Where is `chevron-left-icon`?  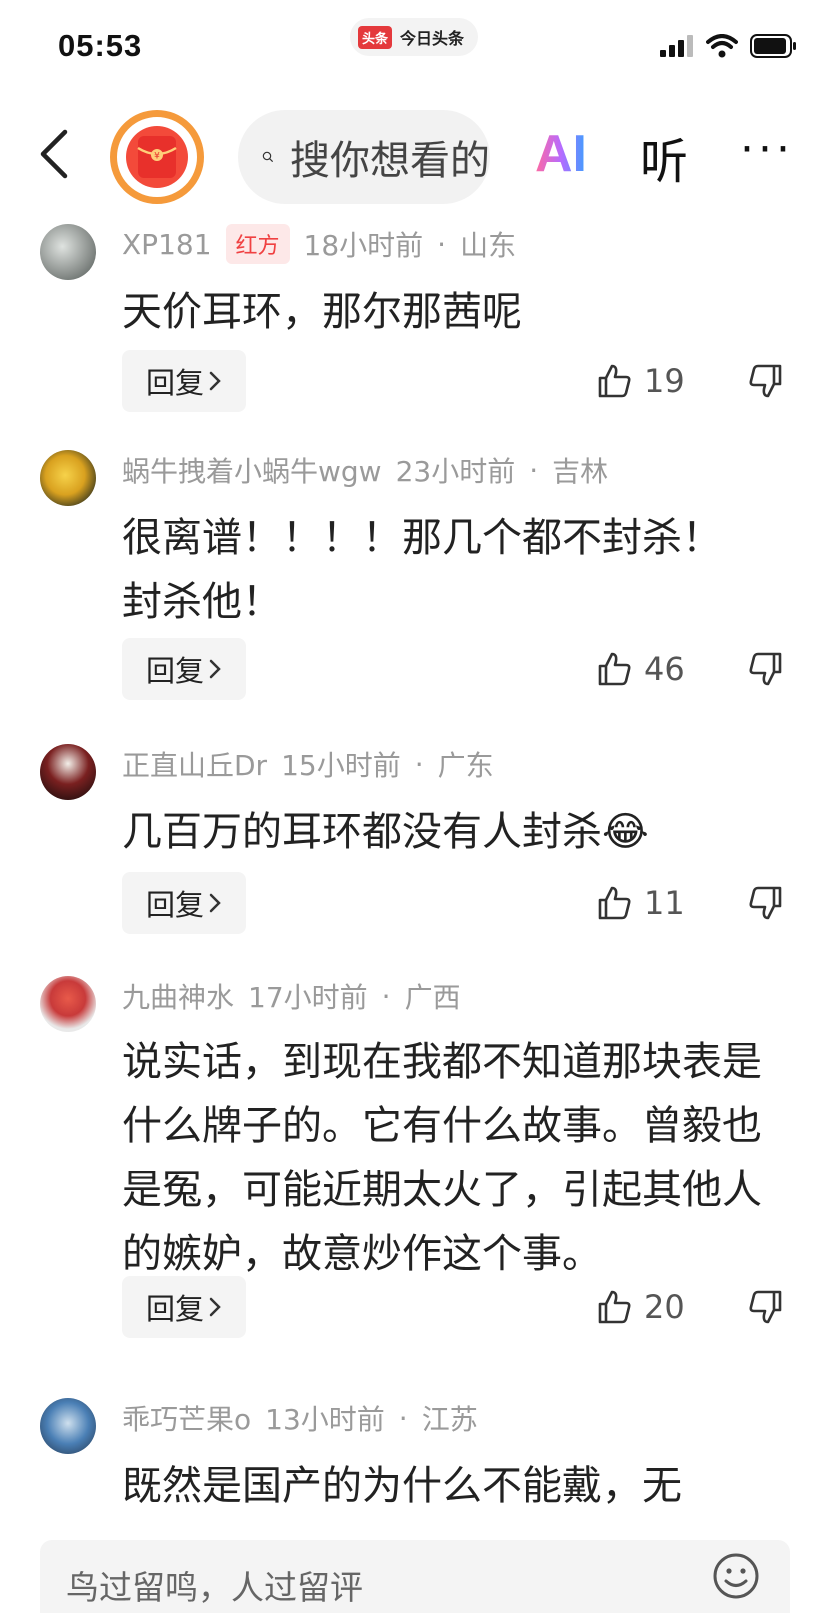
chevron-left-icon is located at coordinates (54, 154).